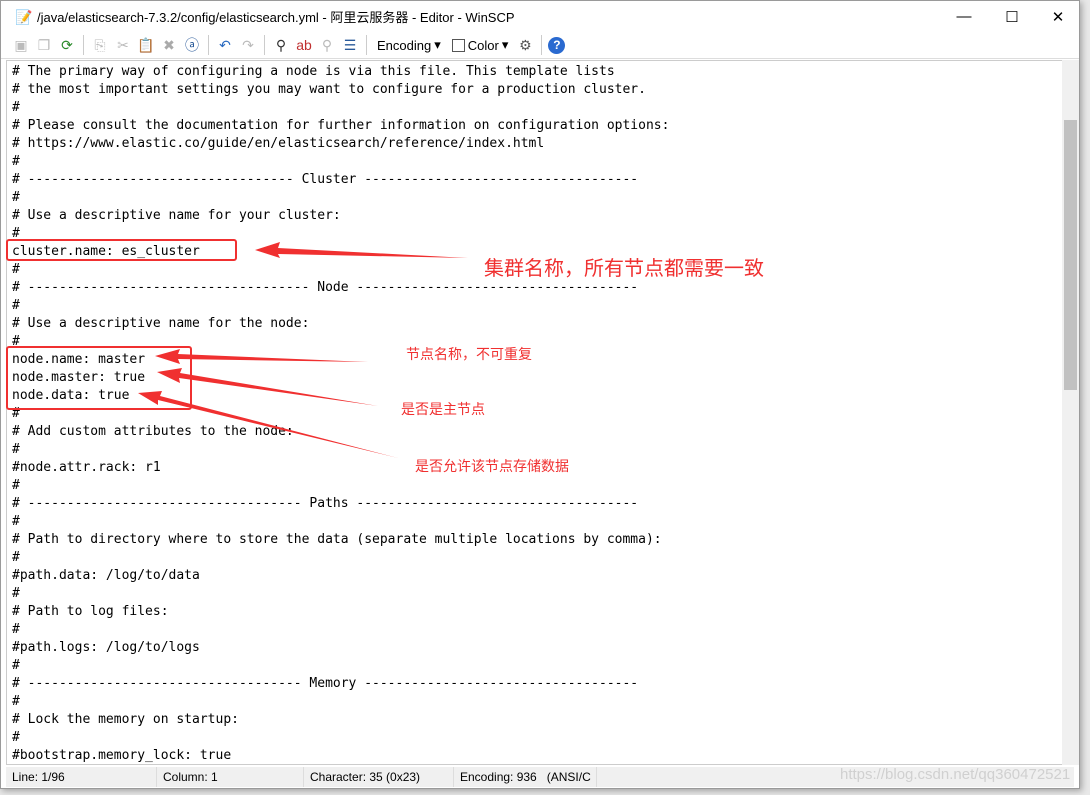 Image resolution: width=1090 pixels, height=795 pixels. What do you see at coordinates (955, 774) in the screenshot?
I see `watermark: https://blog.csdn.net/qq360472521` at bounding box center [955, 774].